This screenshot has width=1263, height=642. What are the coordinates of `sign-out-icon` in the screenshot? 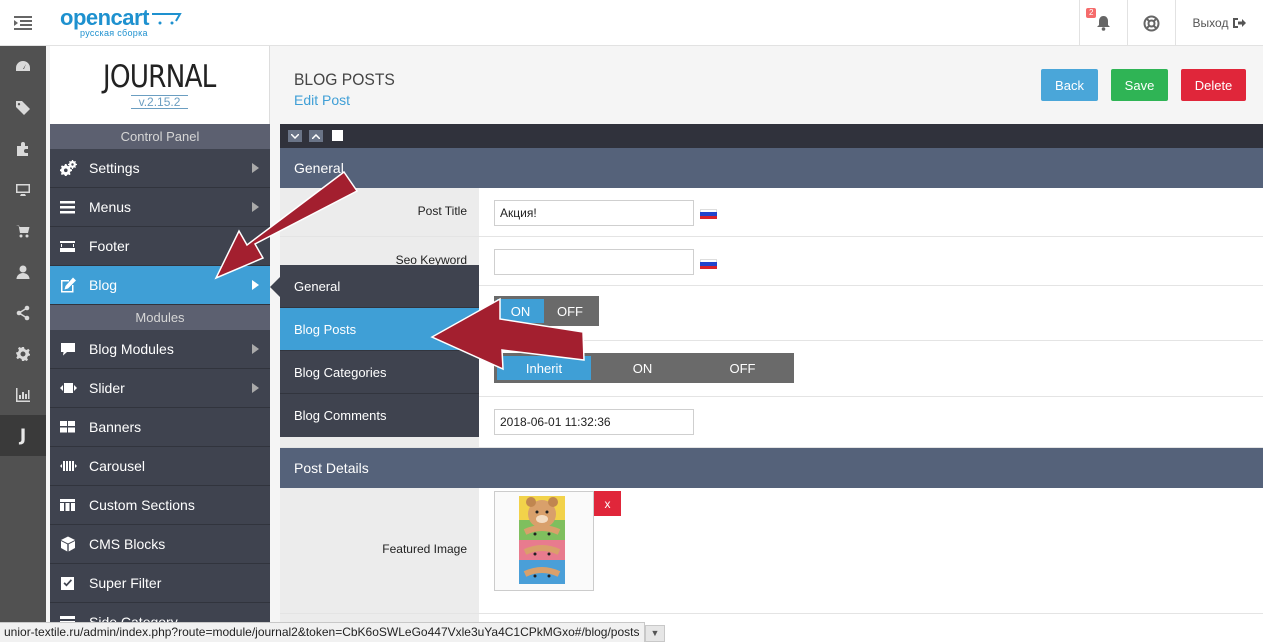 It's located at (1240, 23).